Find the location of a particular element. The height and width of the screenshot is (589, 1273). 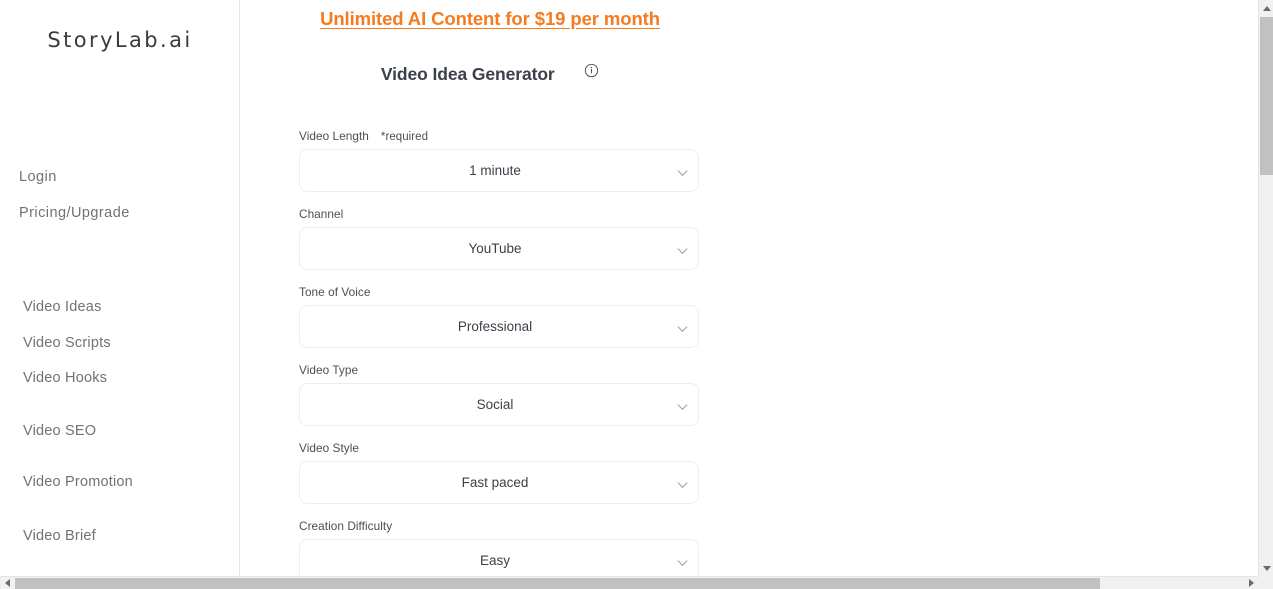

select-video-type: Social is located at coordinates (499, 404).